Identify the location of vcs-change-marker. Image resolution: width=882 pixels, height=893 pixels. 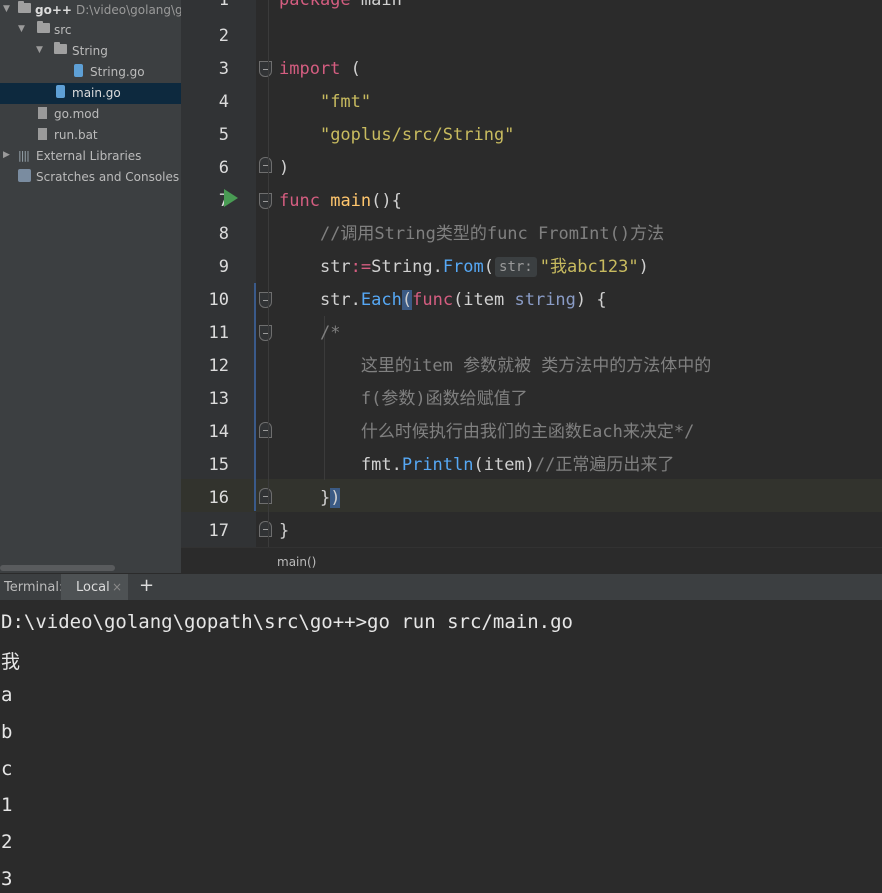
(255, 397).